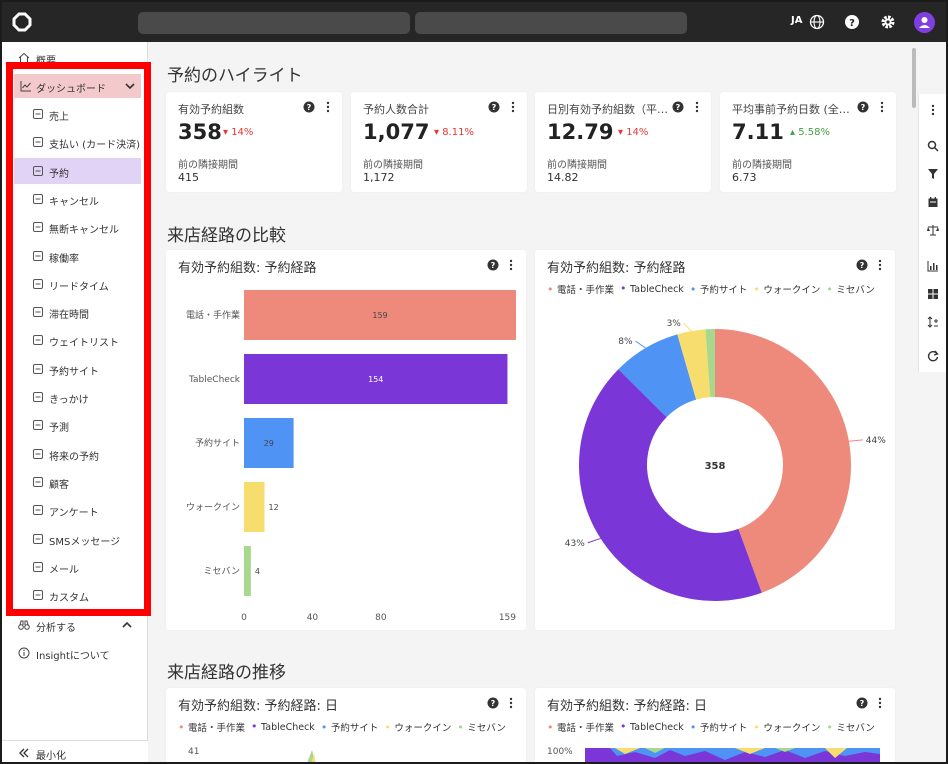 The height and width of the screenshot is (764, 948). I want to click on search-icon, so click(933, 146).